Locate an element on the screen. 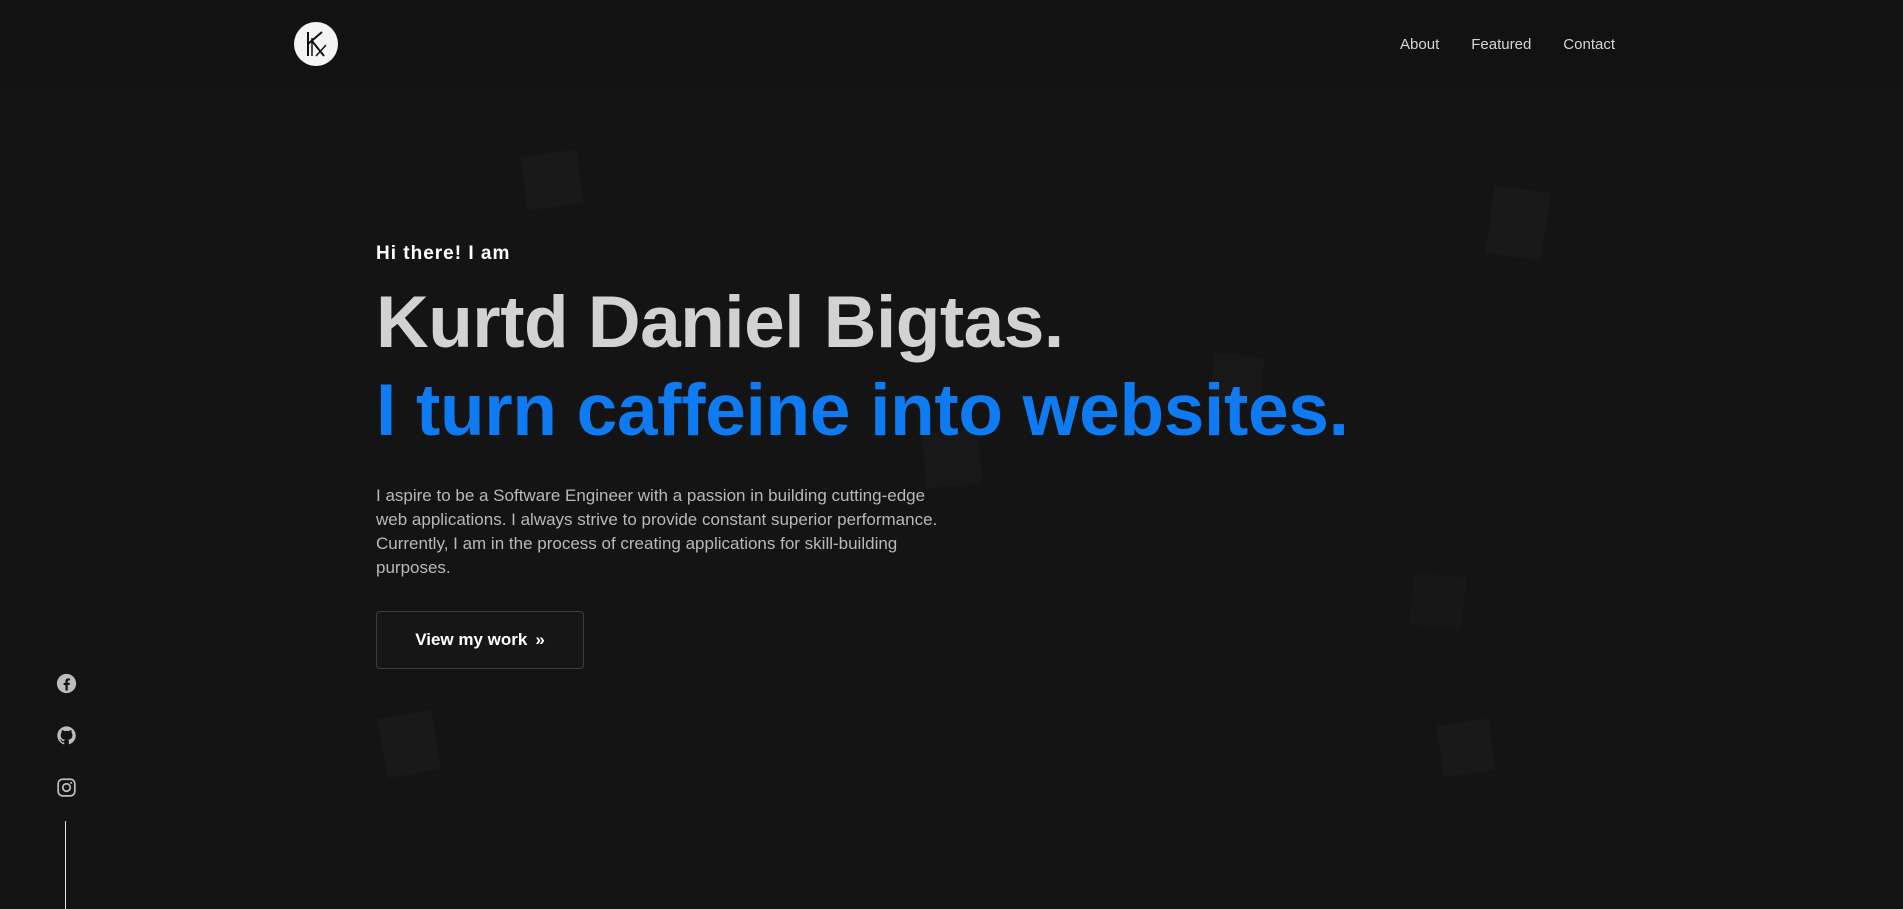 This screenshot has height=909, width=1903. social-links is located at coordinates (66, 735).